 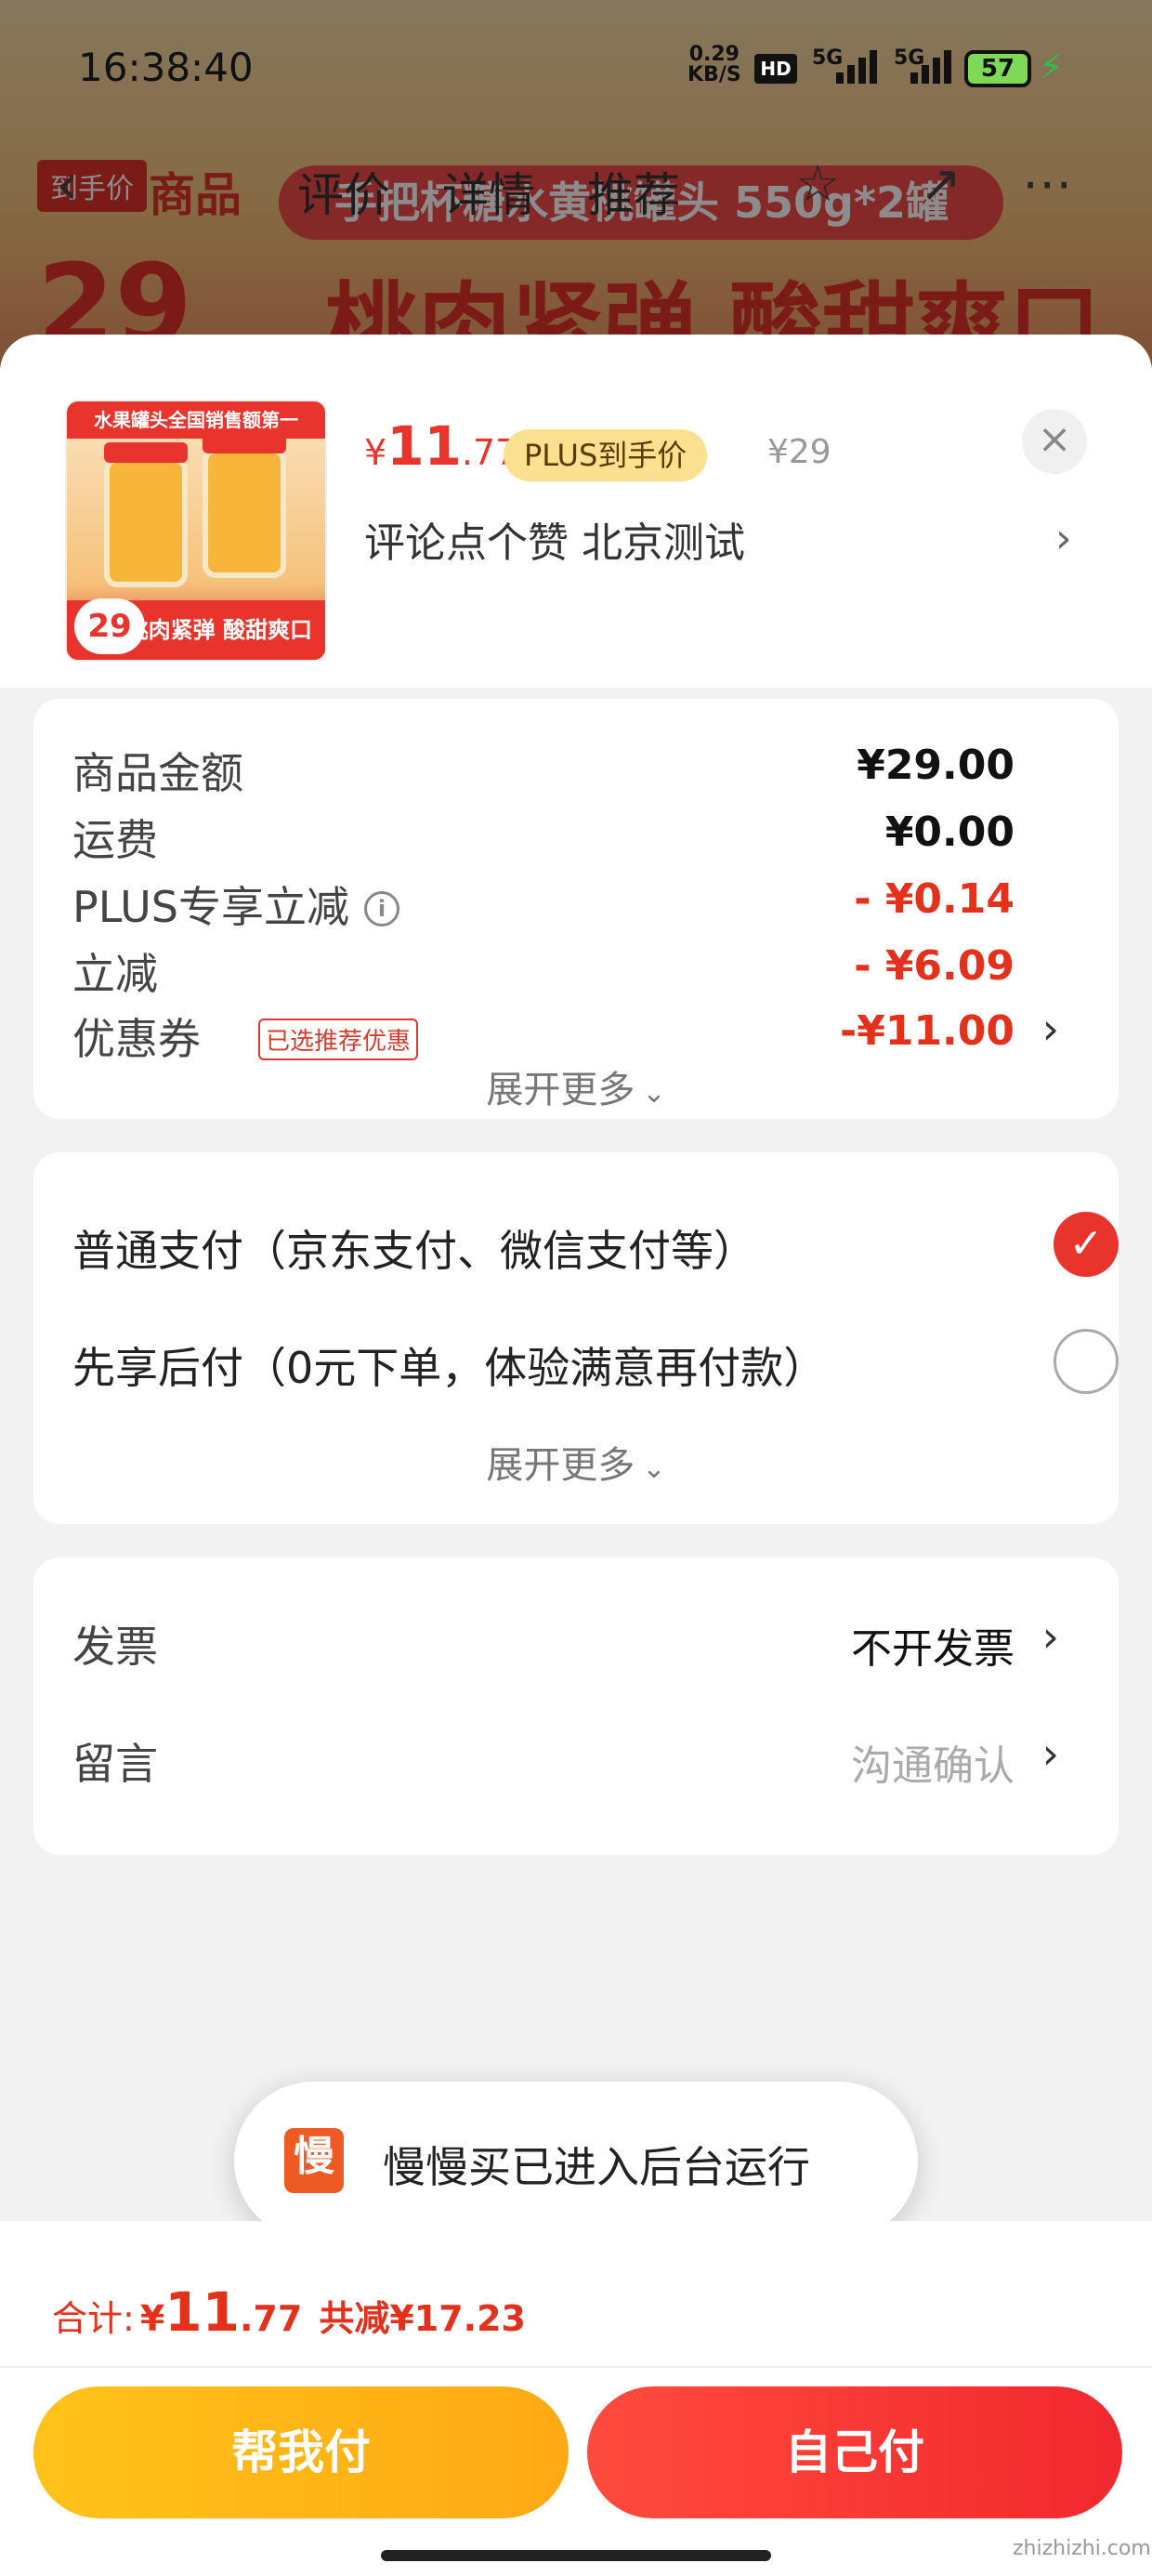 I want to click on bottom-action-bar: 合计: ¥11.77 共减¥17.23 帮我付 自己付 zhizhizhi.com, so click(x=576, y=2398).